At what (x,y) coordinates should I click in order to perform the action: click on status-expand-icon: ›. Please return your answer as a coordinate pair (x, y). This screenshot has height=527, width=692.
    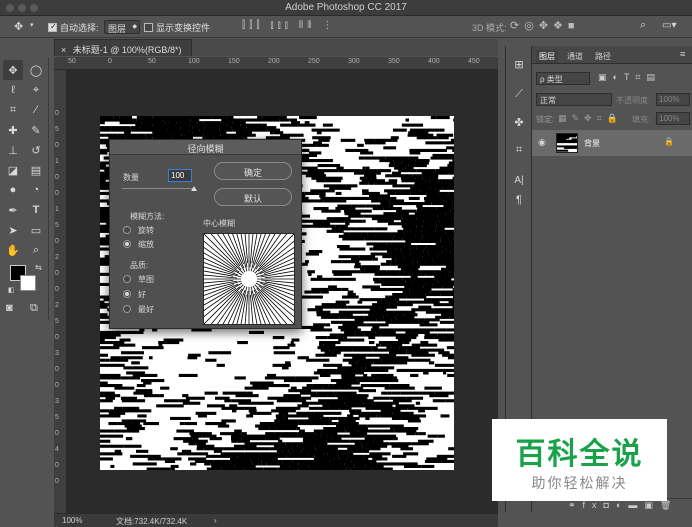
    Looking at the image, I should click on (215, 520).